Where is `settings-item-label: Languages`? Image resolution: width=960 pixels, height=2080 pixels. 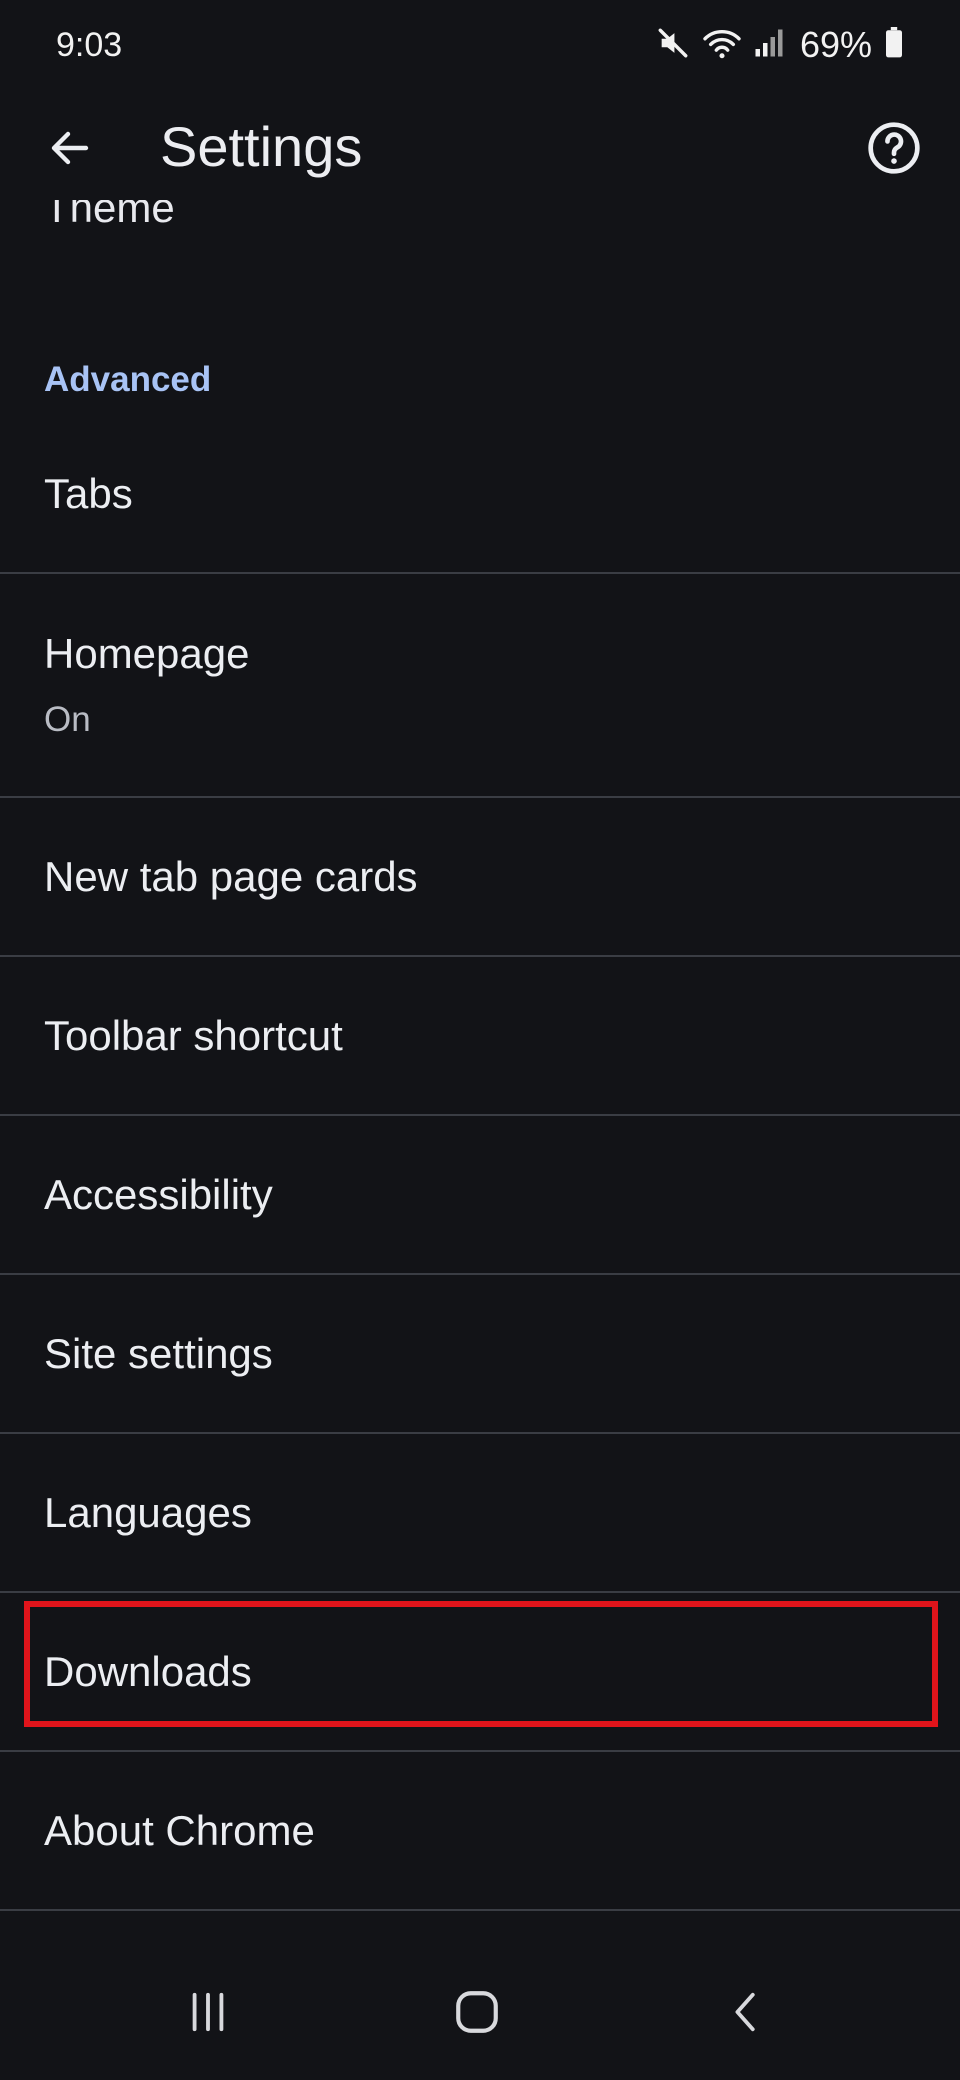 settings-item-label: Languages is located at coordinates (148, 1512).